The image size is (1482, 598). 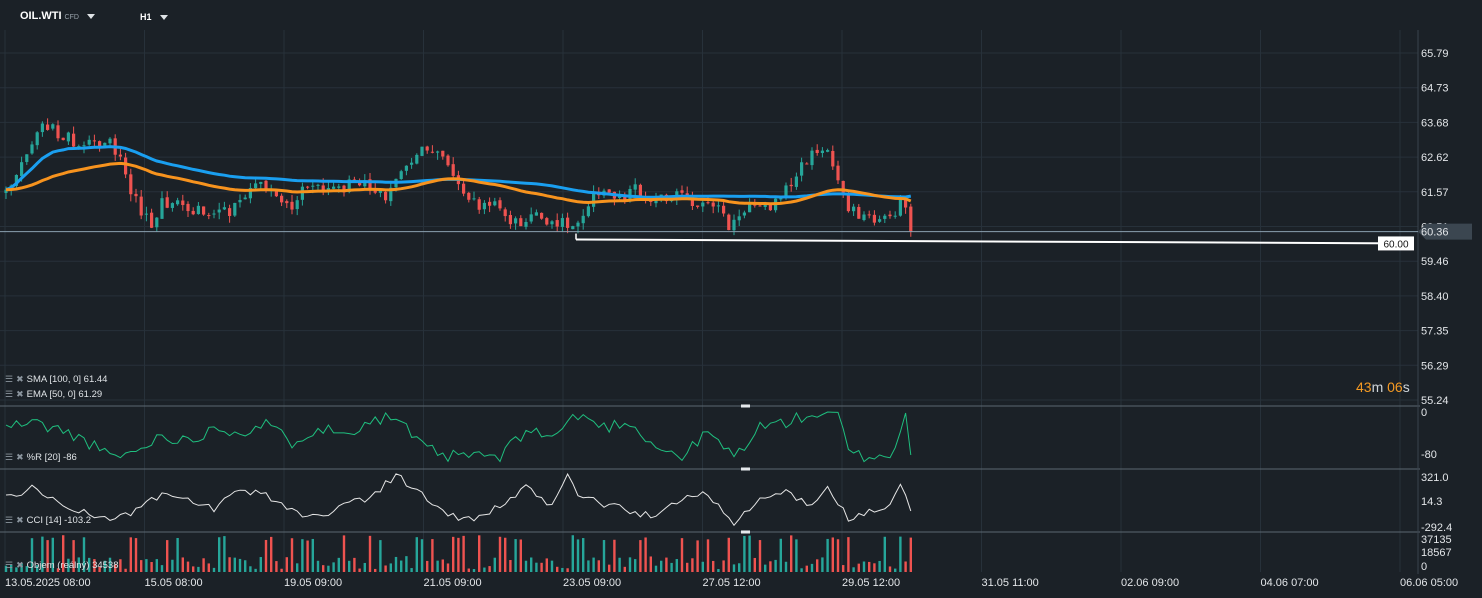 I want to click on x-tick-label: 13.05.2025 08:00, so click(x=48, y=583).